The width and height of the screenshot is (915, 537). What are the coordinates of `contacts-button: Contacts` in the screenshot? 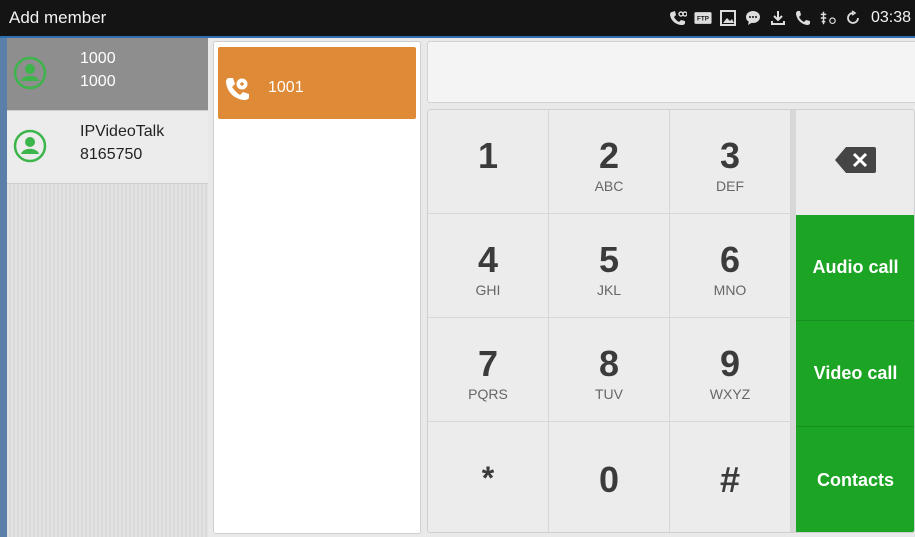 It's located at (855, 479).